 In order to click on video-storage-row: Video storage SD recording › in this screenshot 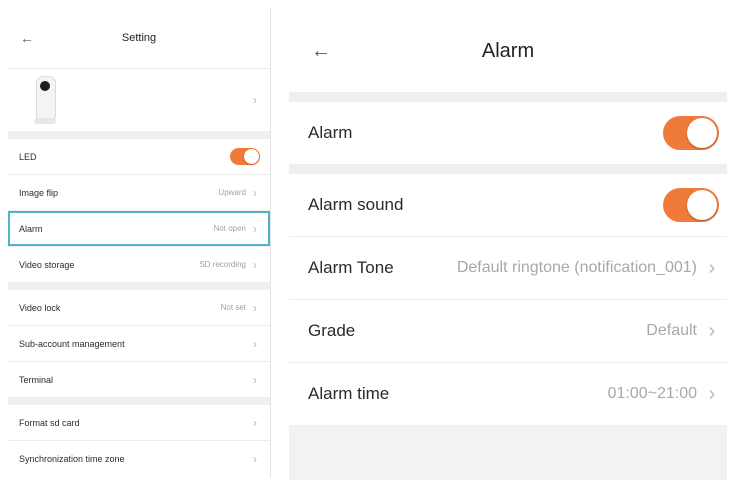, I will do `click(139, 264)`.